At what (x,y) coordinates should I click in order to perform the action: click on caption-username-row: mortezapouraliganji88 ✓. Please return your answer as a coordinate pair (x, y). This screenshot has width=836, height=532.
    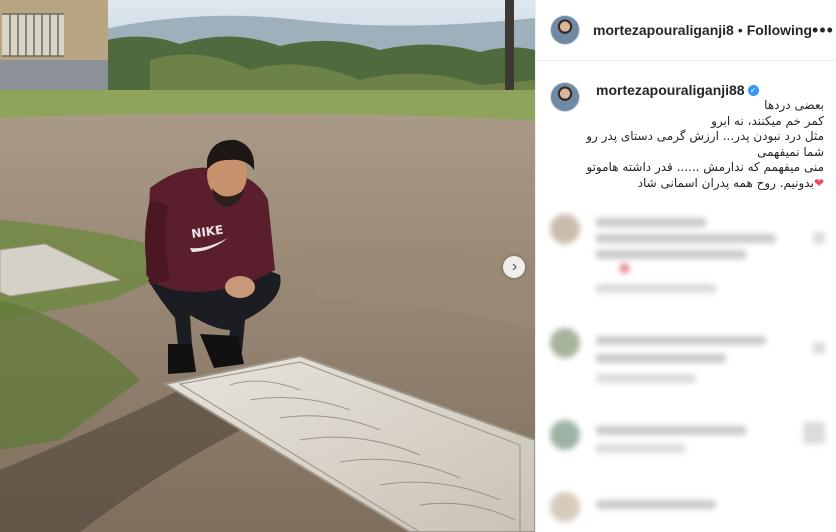
    Looking at the image, I should click on (710, 90).